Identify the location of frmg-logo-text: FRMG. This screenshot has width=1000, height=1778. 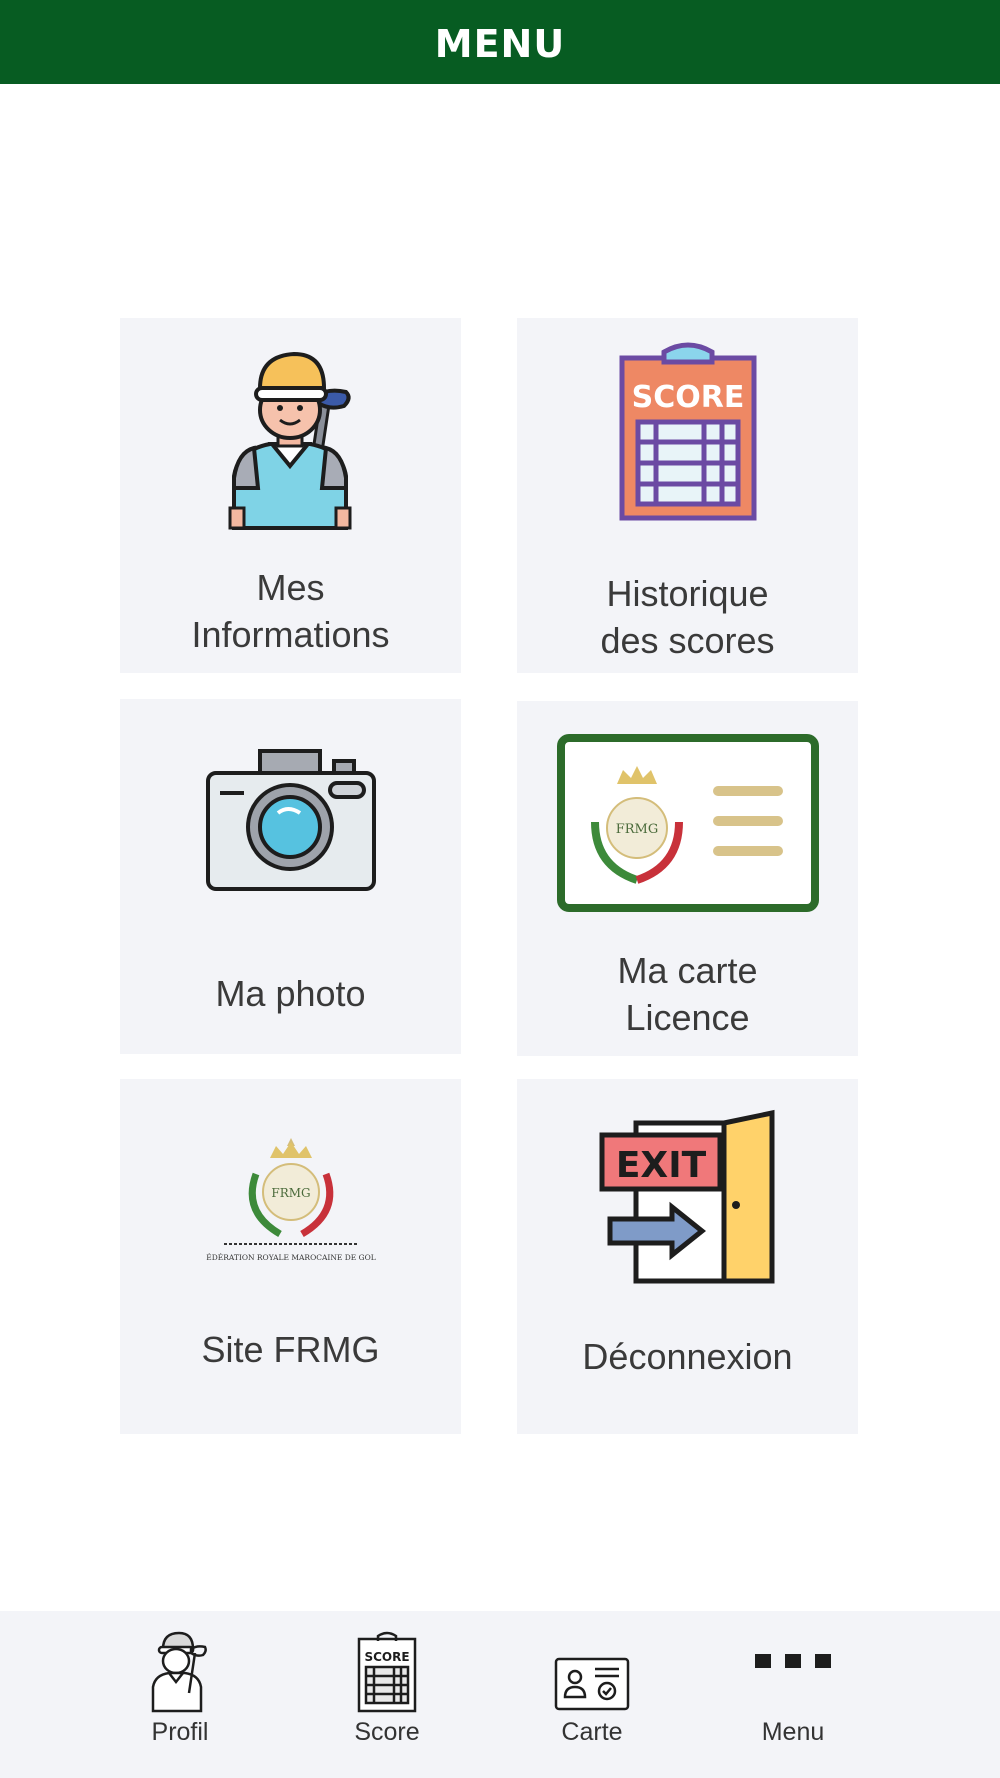
(290, 1193).